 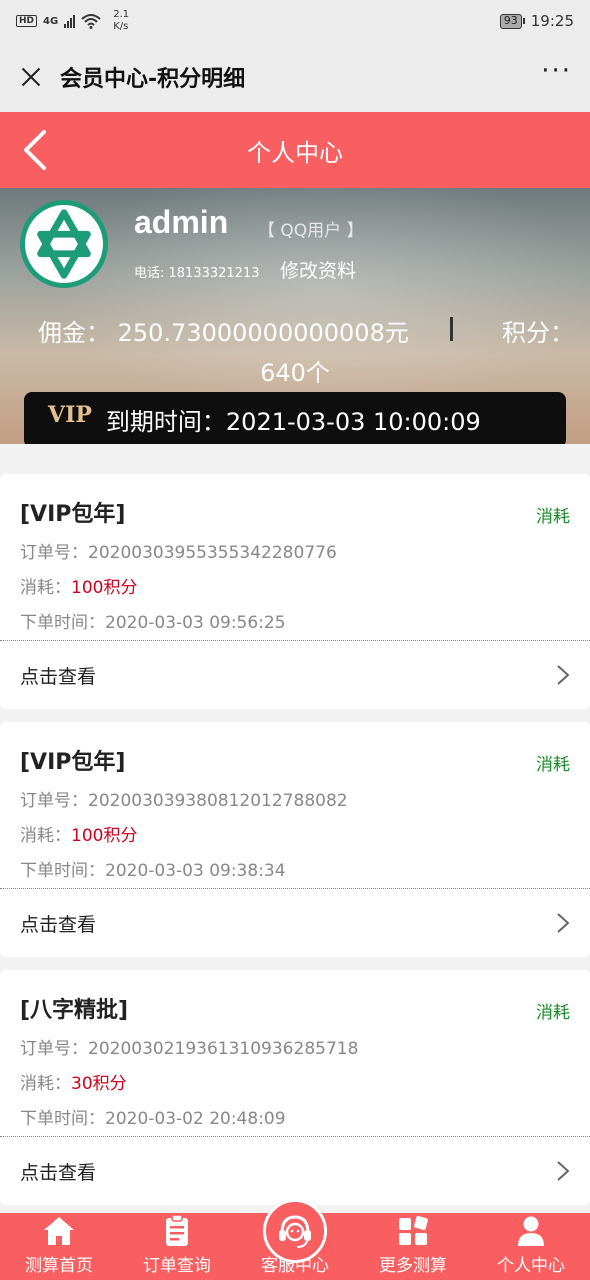 I want to click on order-number-line: 订单号：2020030219361310936285718, so click(x=295, y=1046).